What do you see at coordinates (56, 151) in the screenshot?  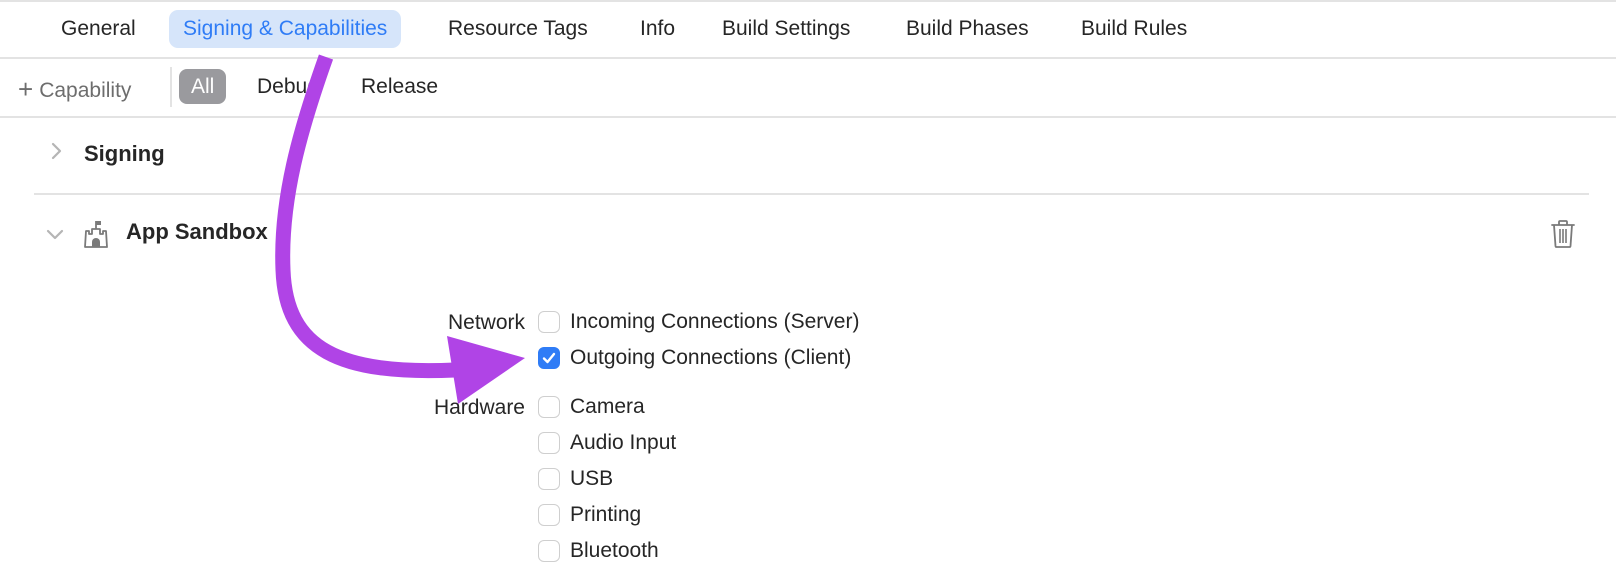 I see `chevron-right-icon` at bounding box center [56, 151].